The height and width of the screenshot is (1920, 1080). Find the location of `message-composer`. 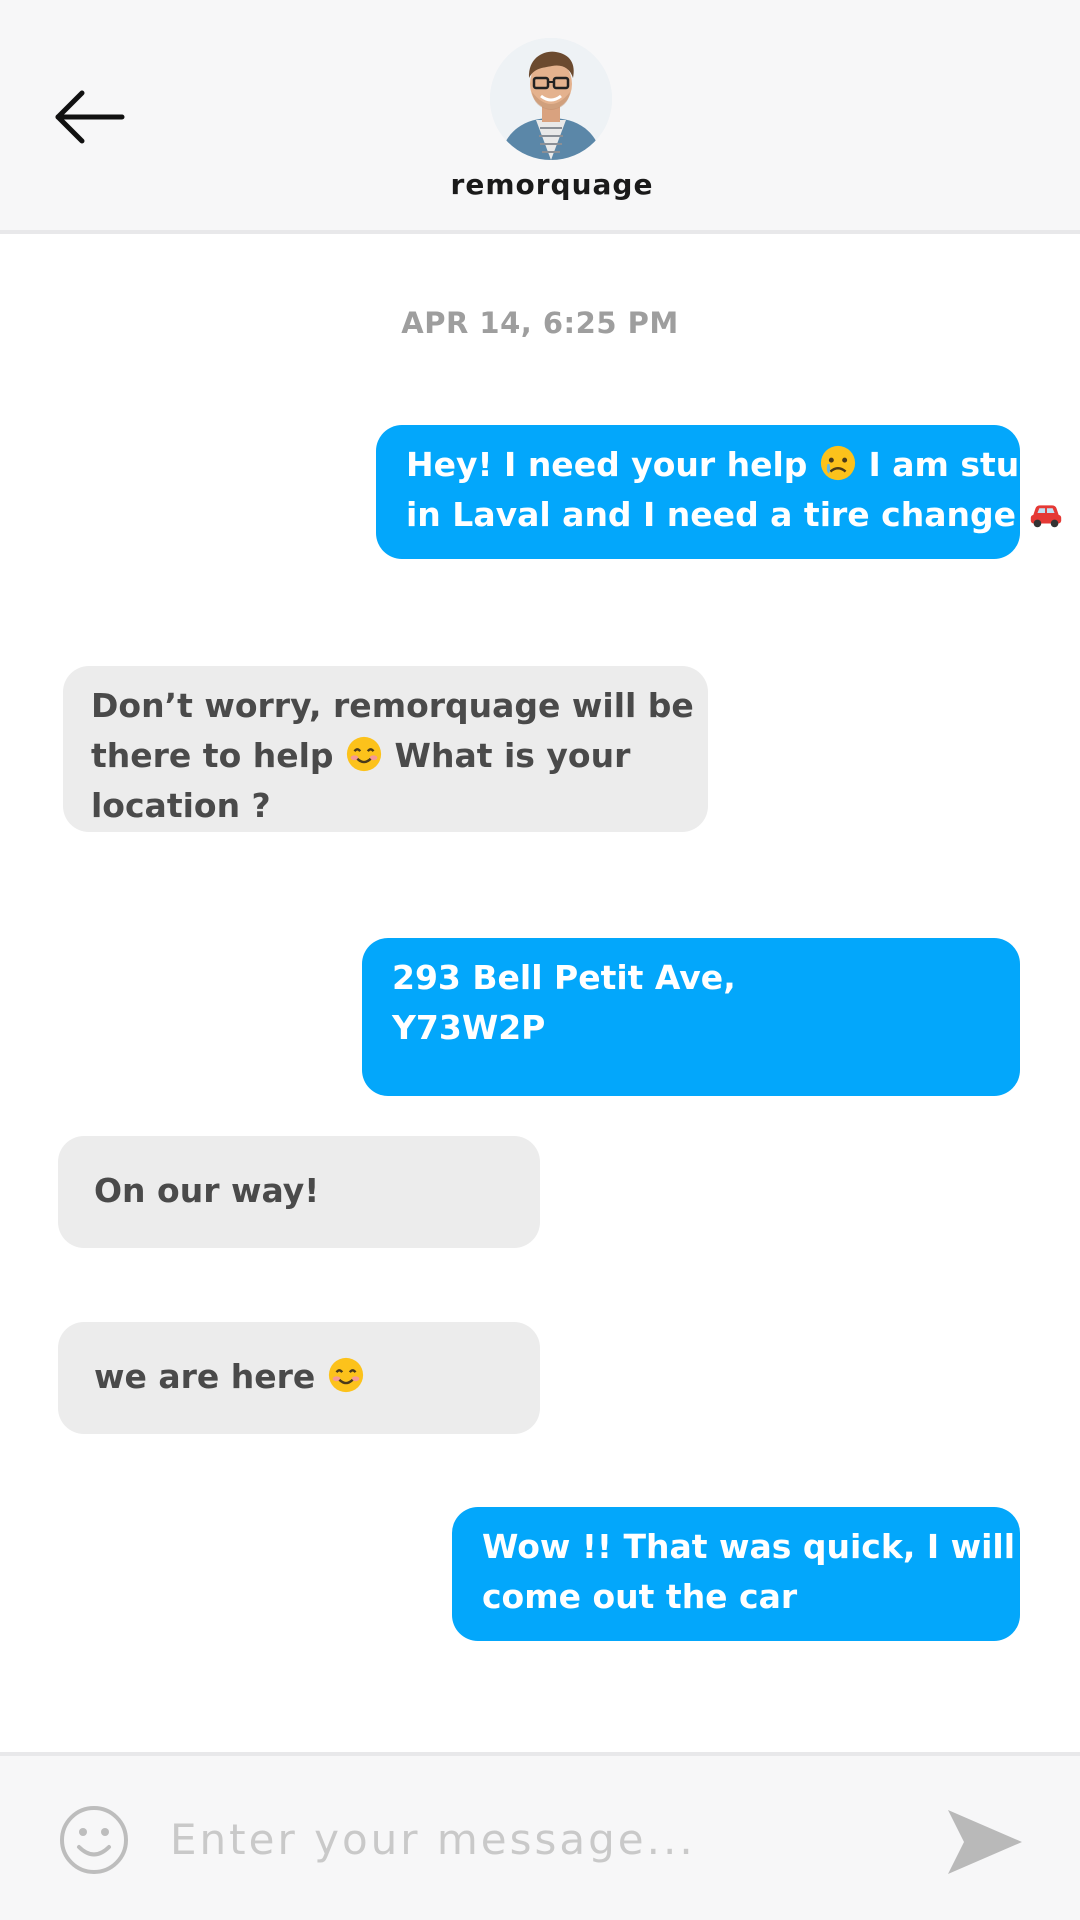

message-composer is located at coordinates (540, 1836).